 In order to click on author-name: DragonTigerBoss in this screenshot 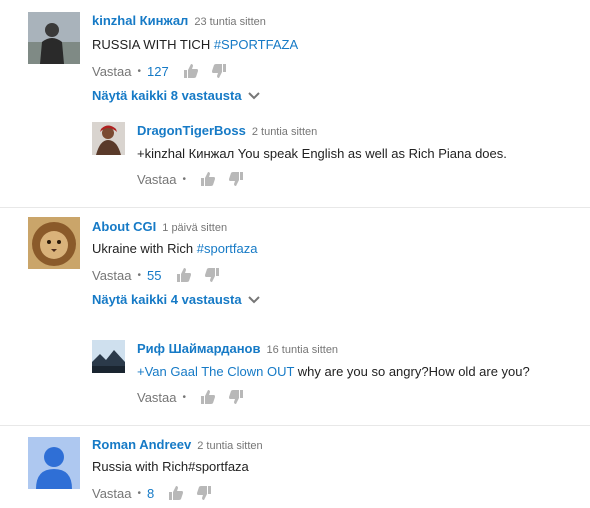, I will do `click(191, 130)`.